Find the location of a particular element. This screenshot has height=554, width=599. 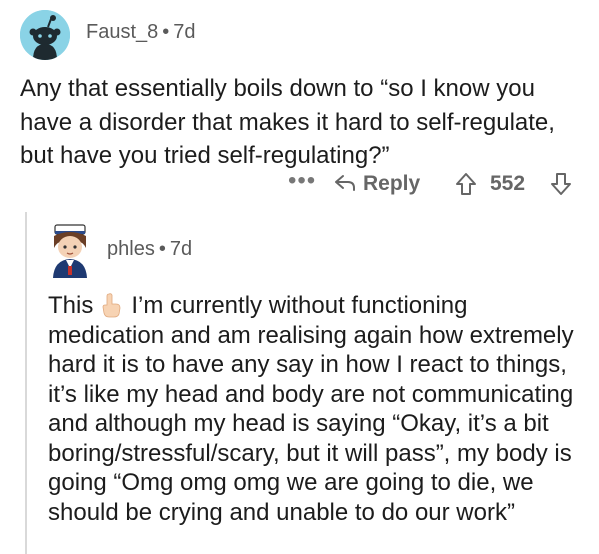

sailor-character-icon is located at coordinates (70, 250).